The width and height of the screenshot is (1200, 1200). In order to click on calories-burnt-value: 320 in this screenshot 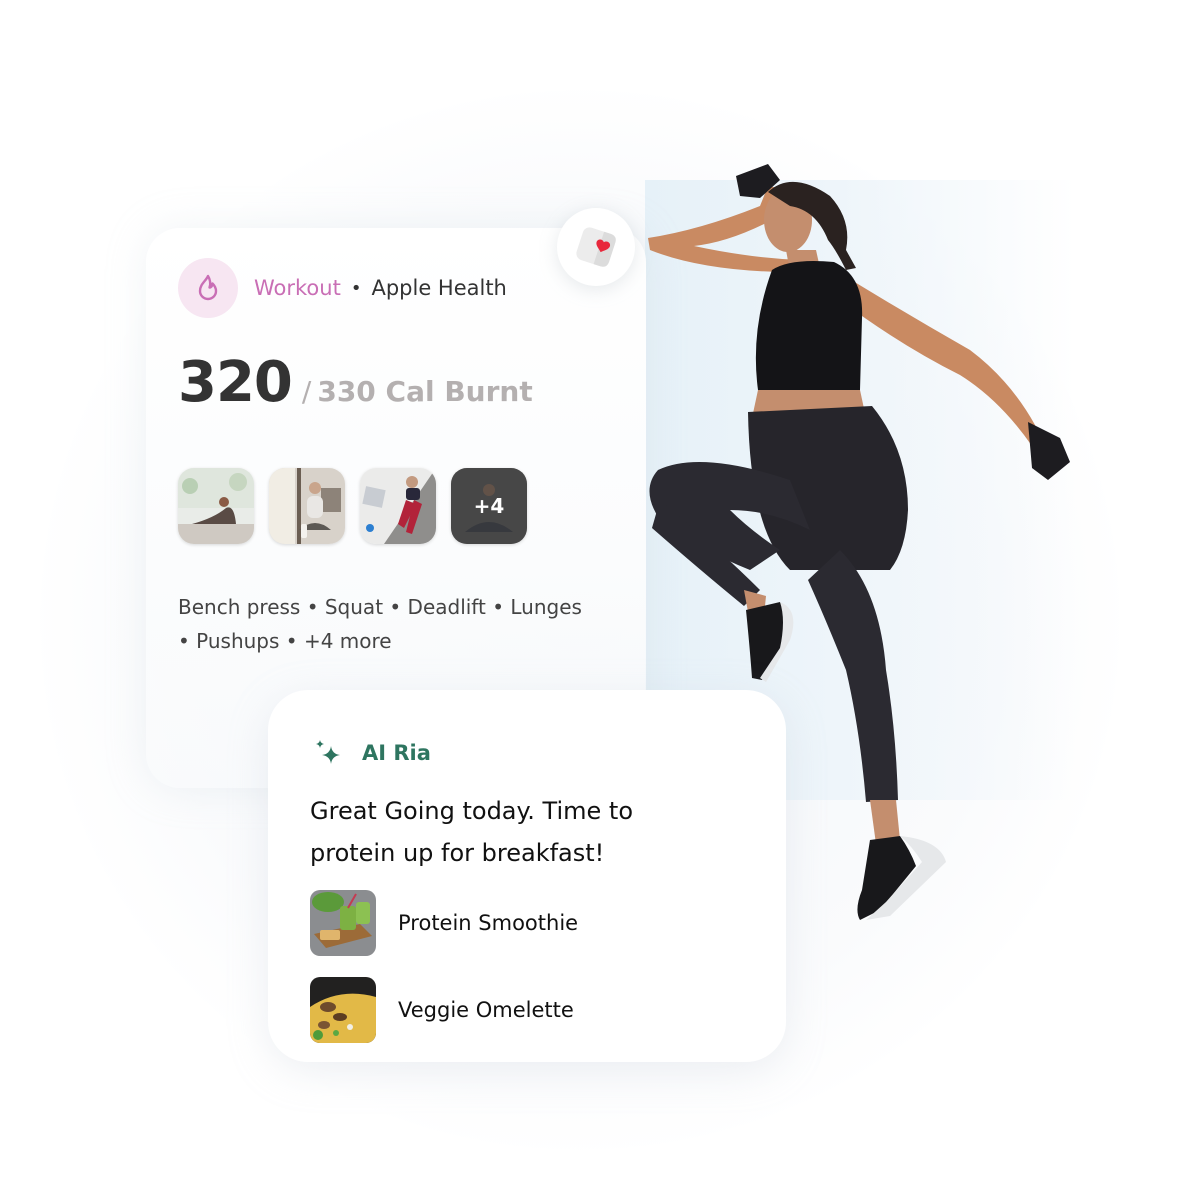, I will do `click(235, 382)`.